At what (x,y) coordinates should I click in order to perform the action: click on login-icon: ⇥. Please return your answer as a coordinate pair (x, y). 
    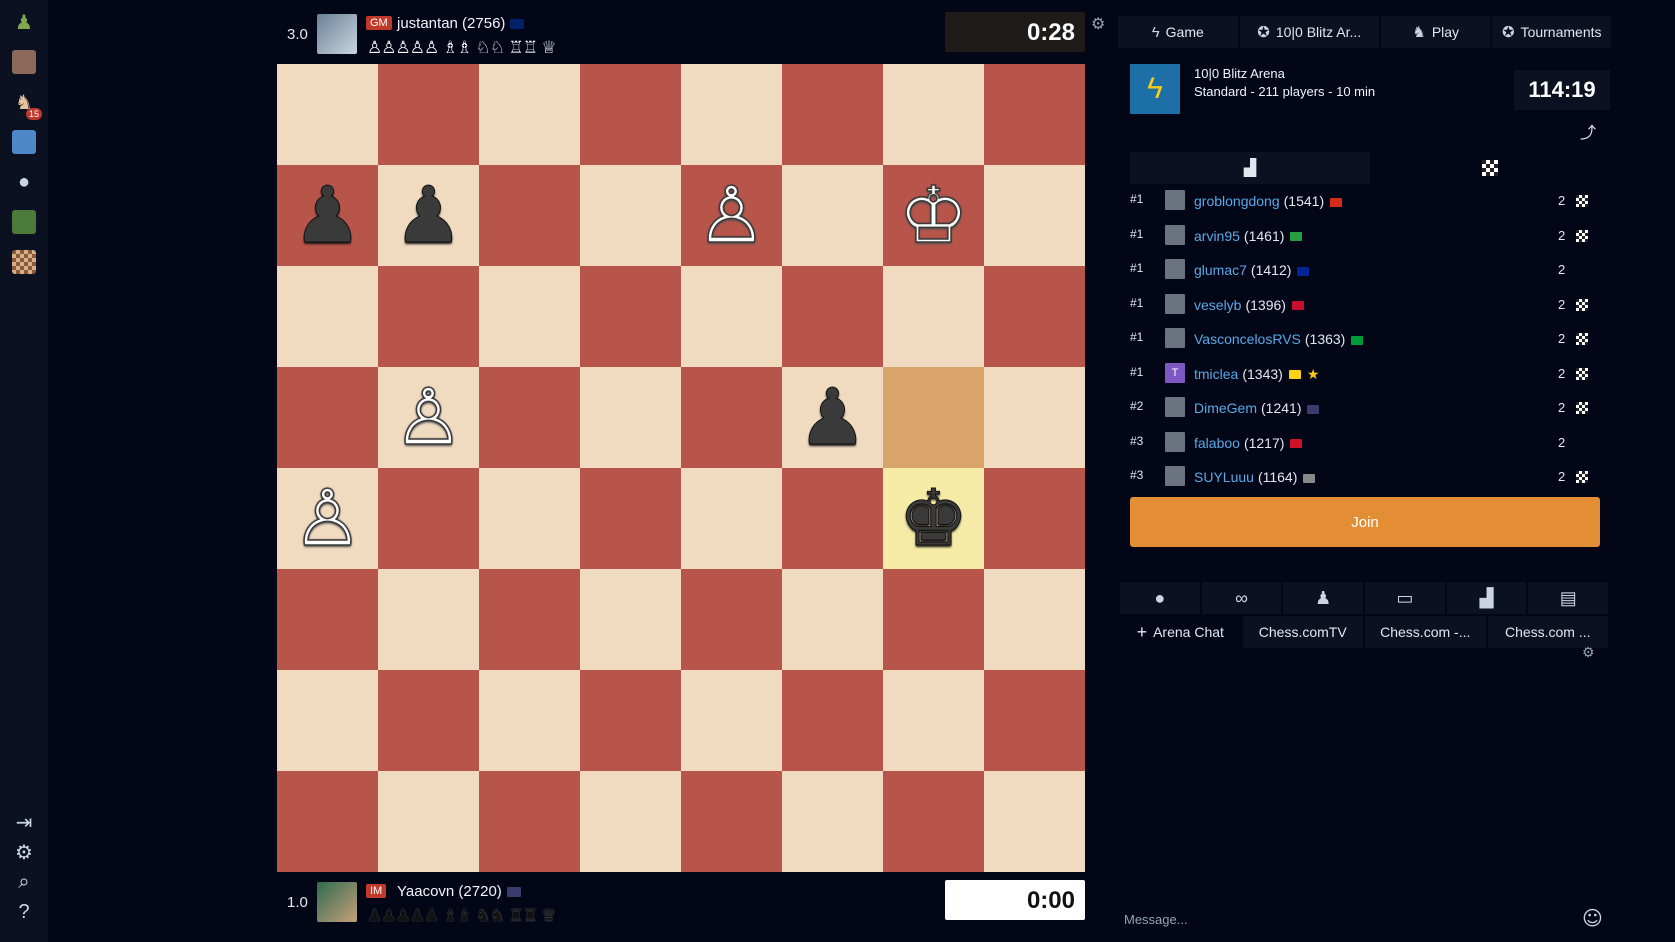
    Looking at the image, I should click on (24, 822).